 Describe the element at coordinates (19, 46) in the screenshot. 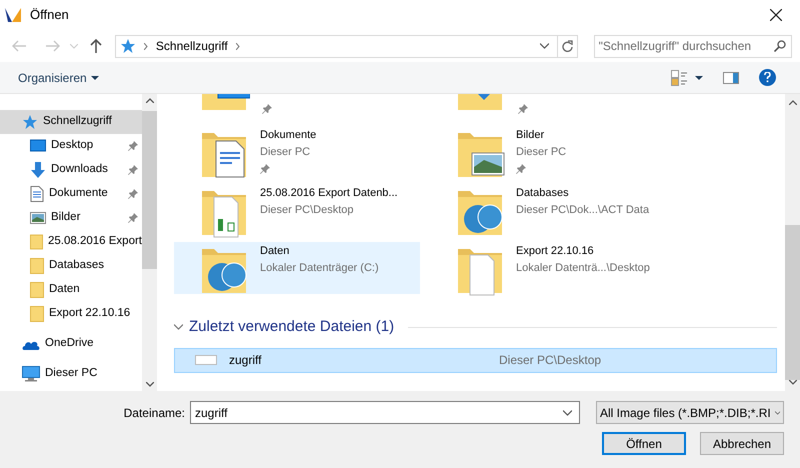

I see `left-arrow-icon` at that location.